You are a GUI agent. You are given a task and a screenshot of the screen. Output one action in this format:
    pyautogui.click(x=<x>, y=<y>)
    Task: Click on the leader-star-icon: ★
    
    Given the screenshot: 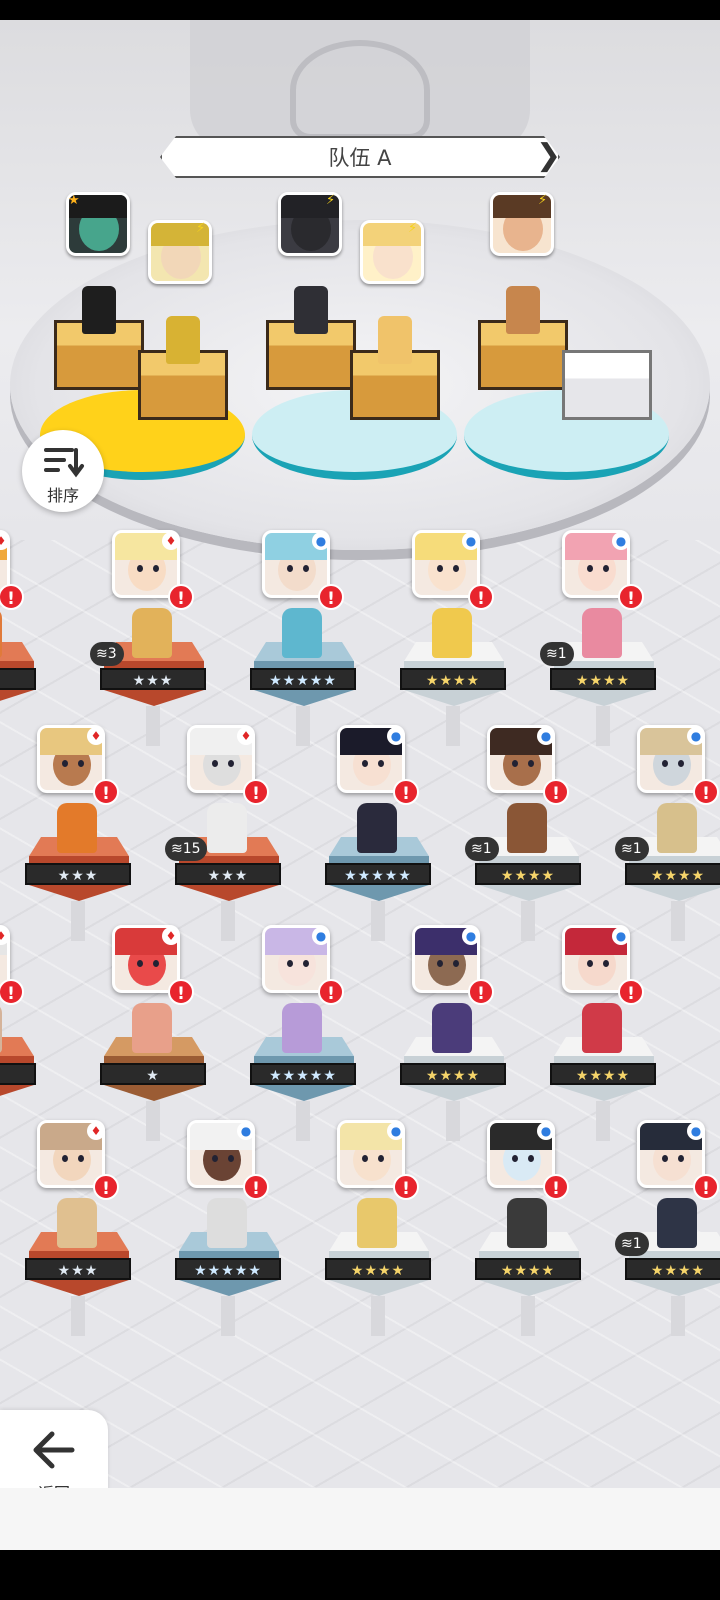 What is the action you would take?
    pyautogui.click(x=74, y=200)
    